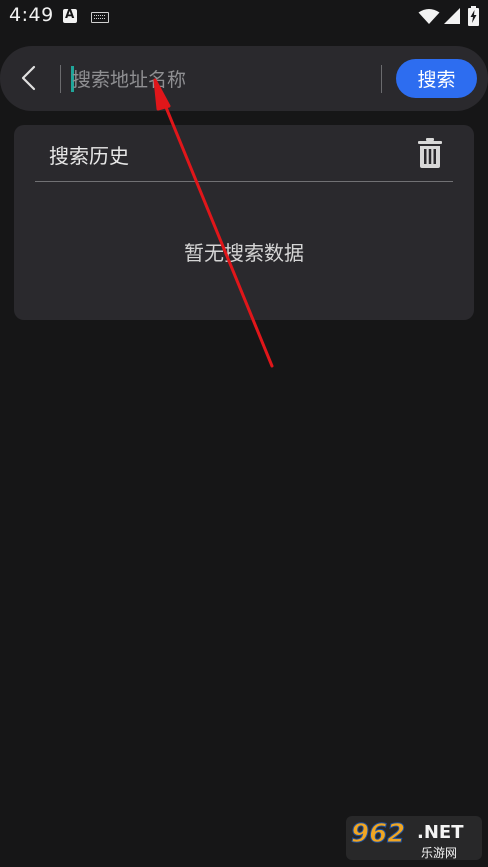 This screenshot has height=867, width=488. I want to click on a-notification-icon: A, so click(70, 15).